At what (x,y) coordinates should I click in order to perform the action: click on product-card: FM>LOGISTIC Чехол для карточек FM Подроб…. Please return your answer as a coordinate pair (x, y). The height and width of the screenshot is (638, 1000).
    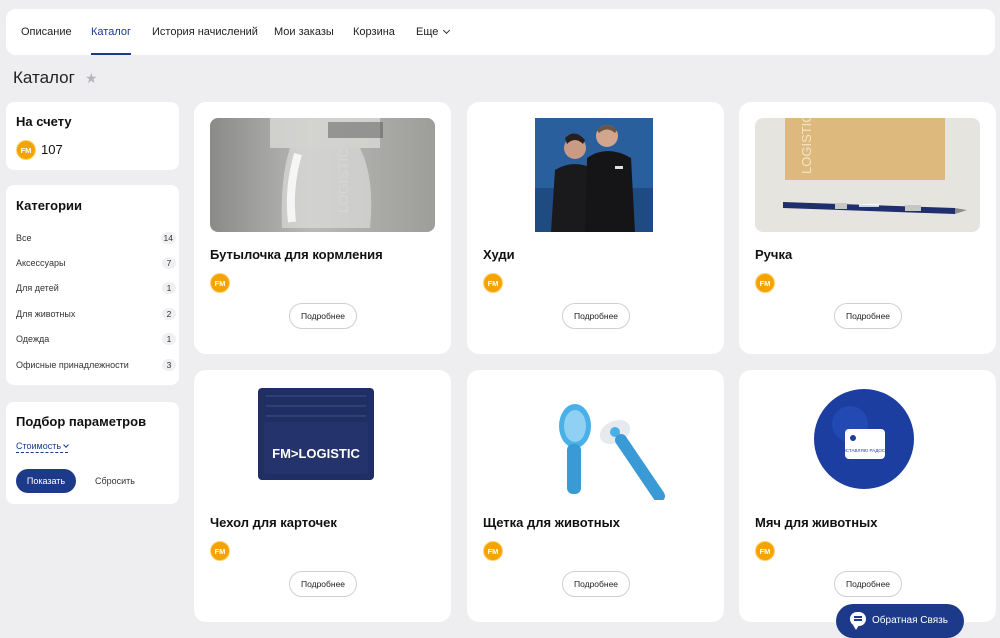
    Looking at the image, I should click on (322, 496).